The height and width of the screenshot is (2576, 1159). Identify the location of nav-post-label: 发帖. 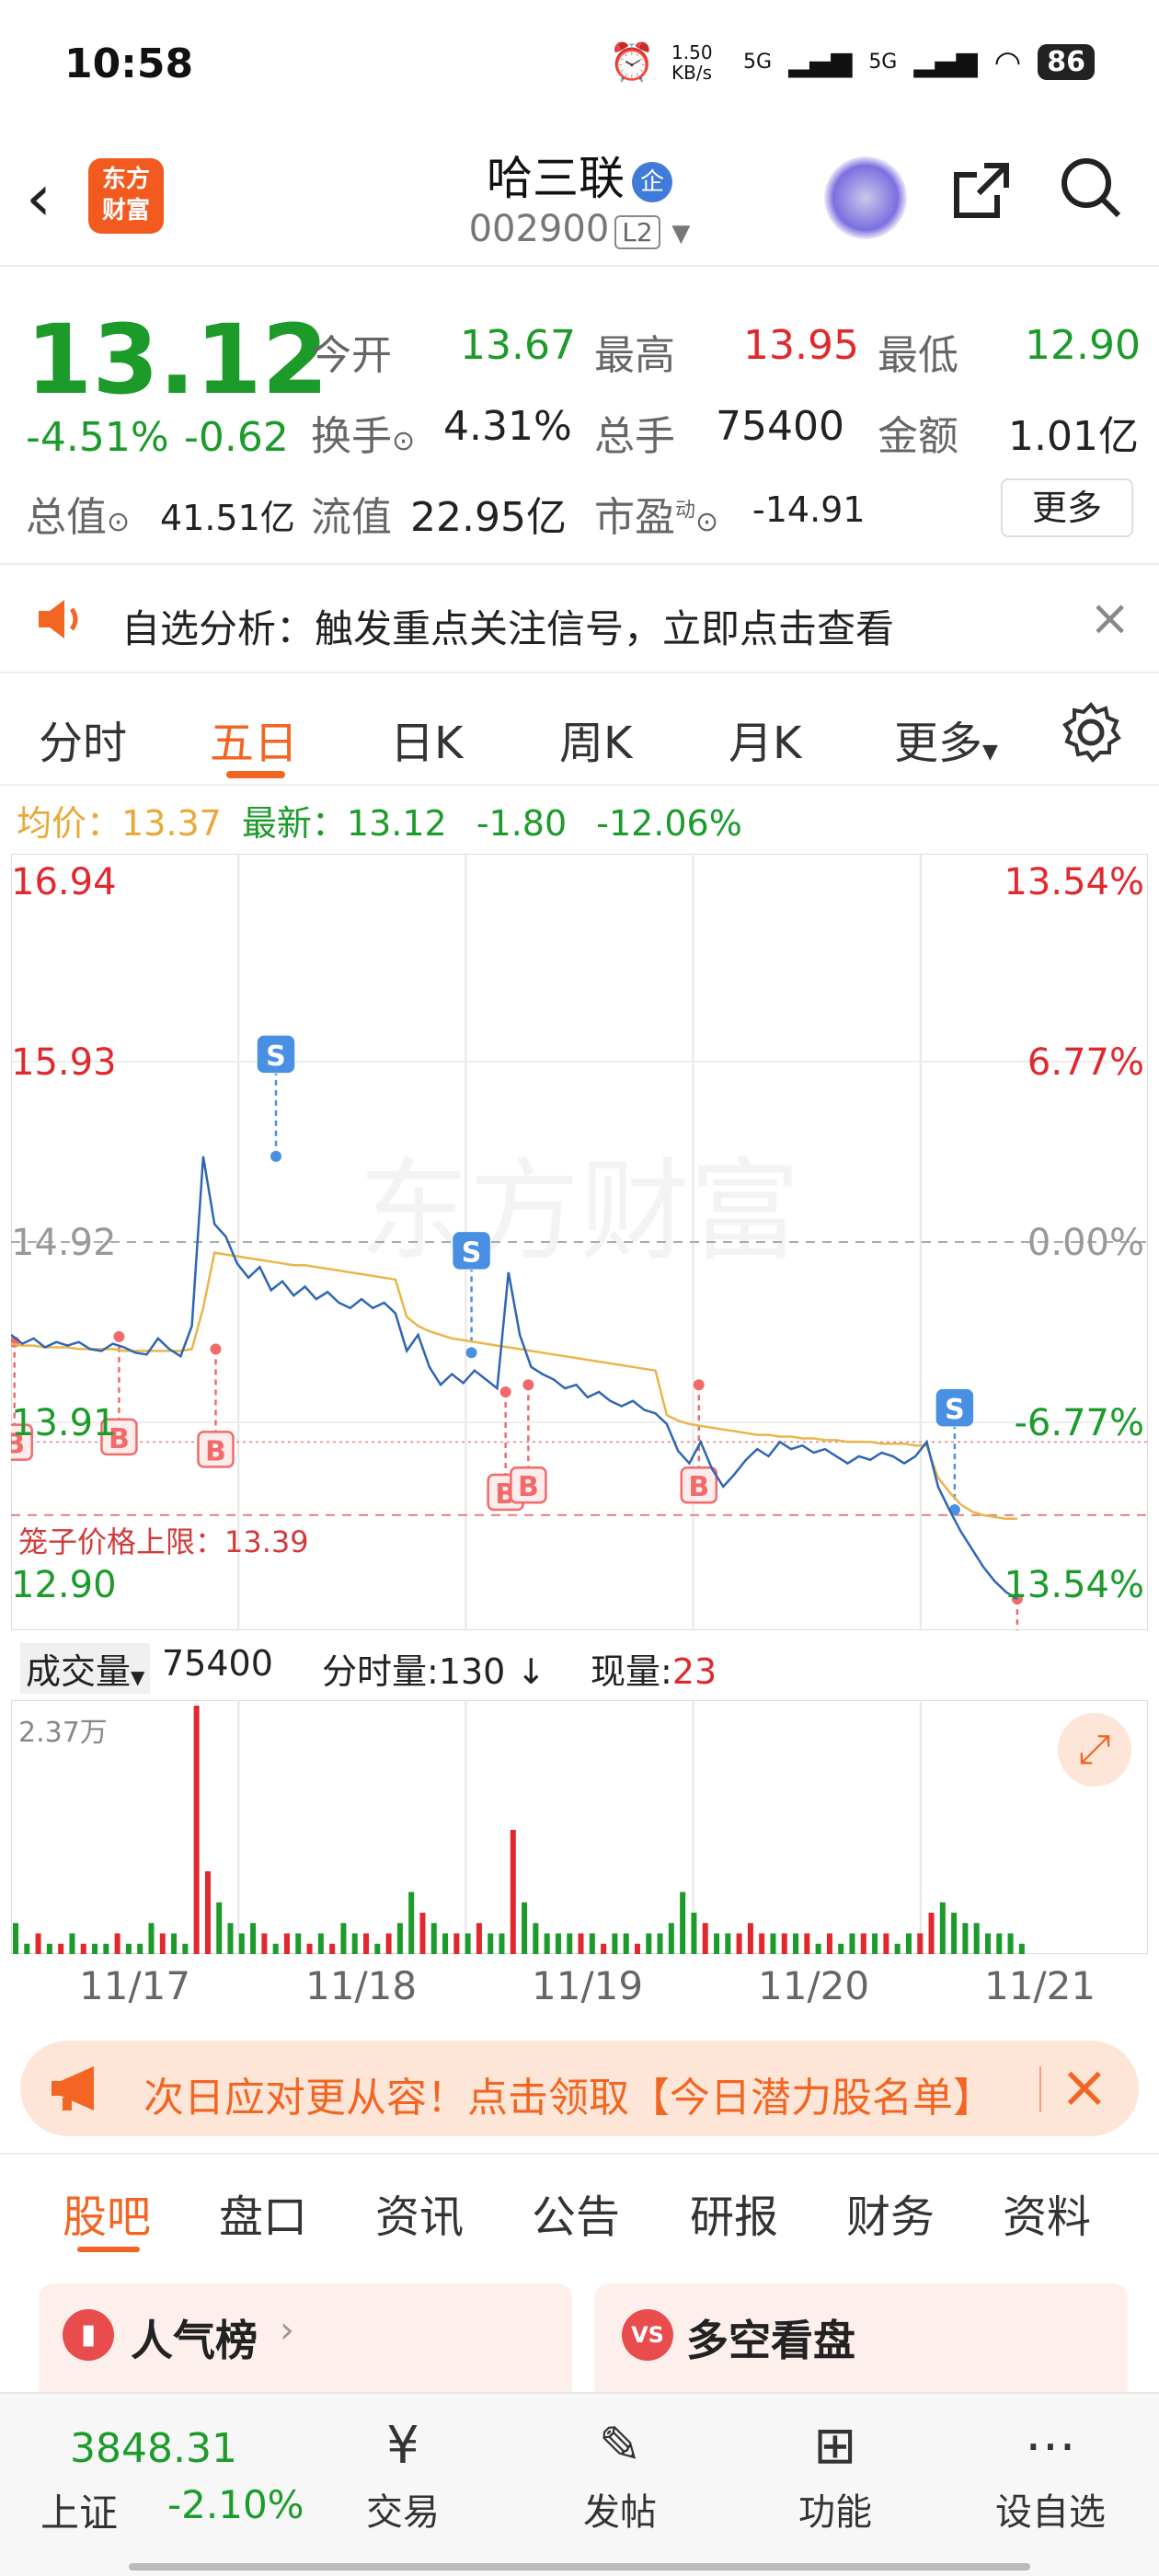
(620, 2512).